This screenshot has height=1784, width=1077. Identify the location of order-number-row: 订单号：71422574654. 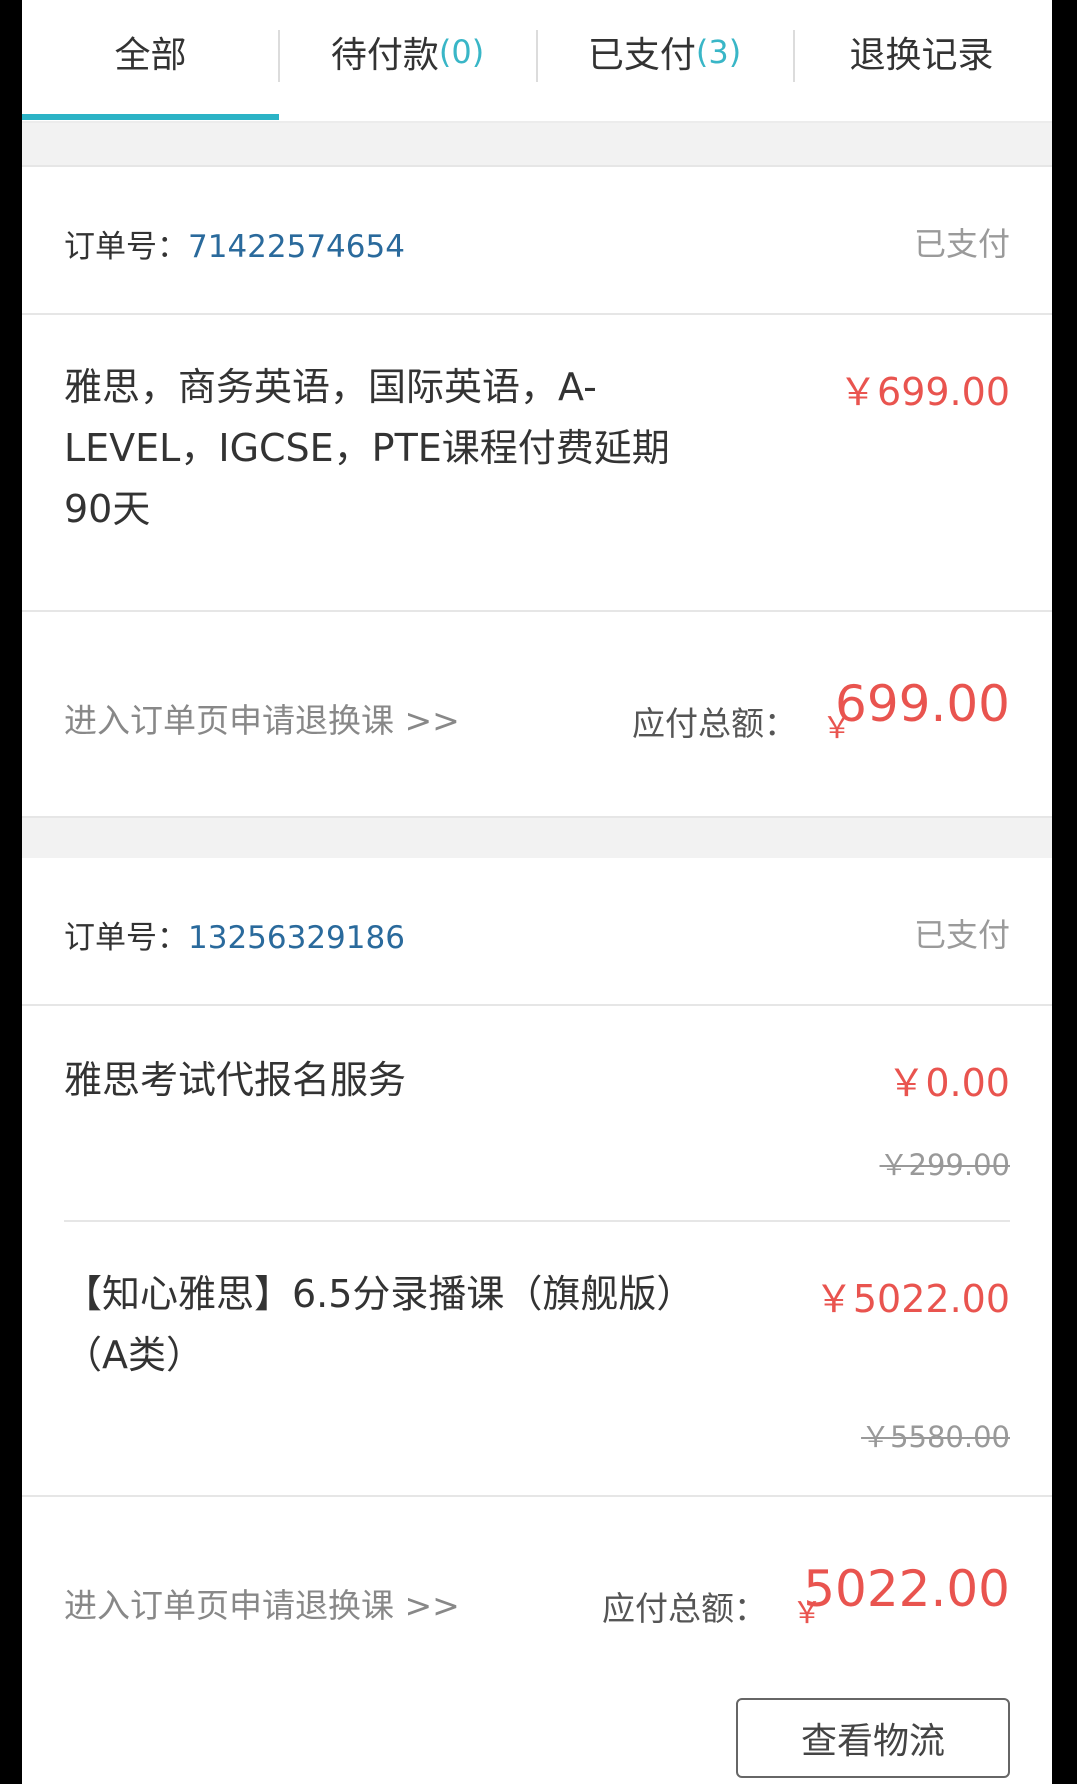
(234, 243).